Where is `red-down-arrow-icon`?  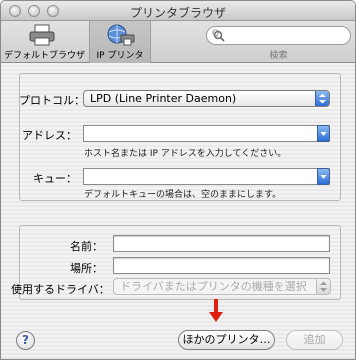 red-down-arrow-icon is located at coordinates (216, 310).